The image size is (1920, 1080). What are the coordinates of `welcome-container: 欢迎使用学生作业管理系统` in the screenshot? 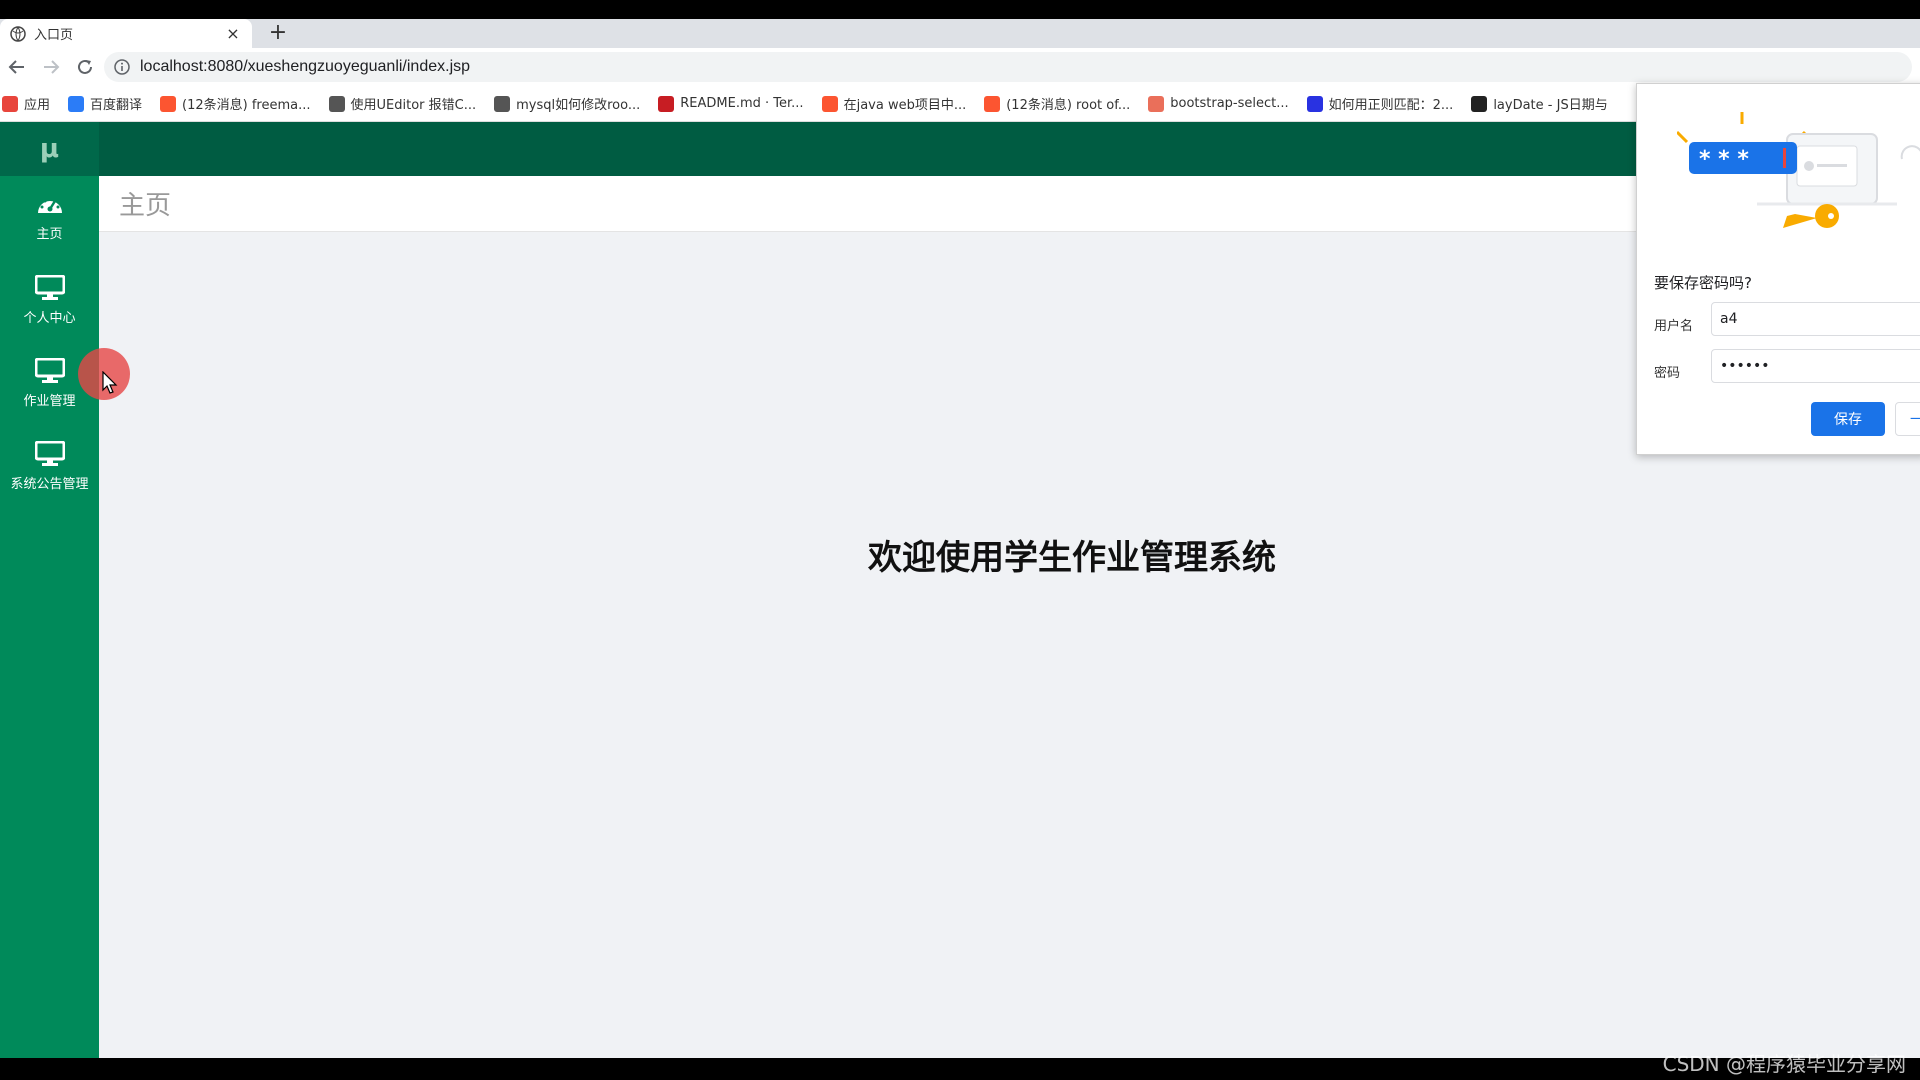 It's located at (1009, 554).